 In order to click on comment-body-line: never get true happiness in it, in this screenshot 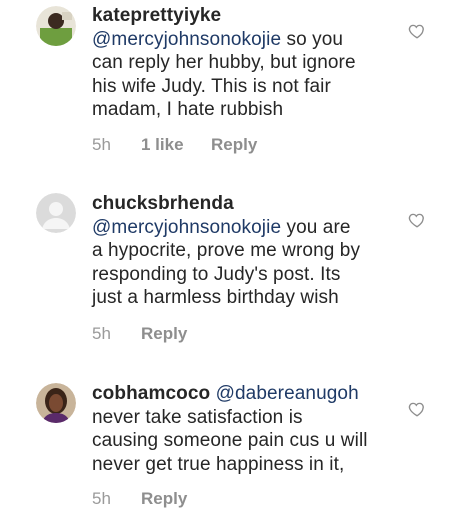, I will do `click(218, 464)`.